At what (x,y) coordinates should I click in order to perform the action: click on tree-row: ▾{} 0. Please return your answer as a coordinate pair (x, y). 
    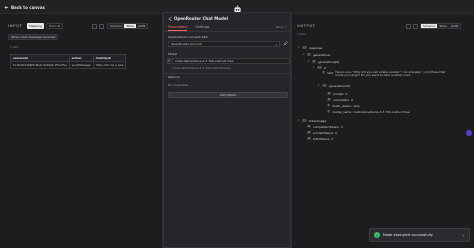
    Looking at the image, I should click on (319, 67).